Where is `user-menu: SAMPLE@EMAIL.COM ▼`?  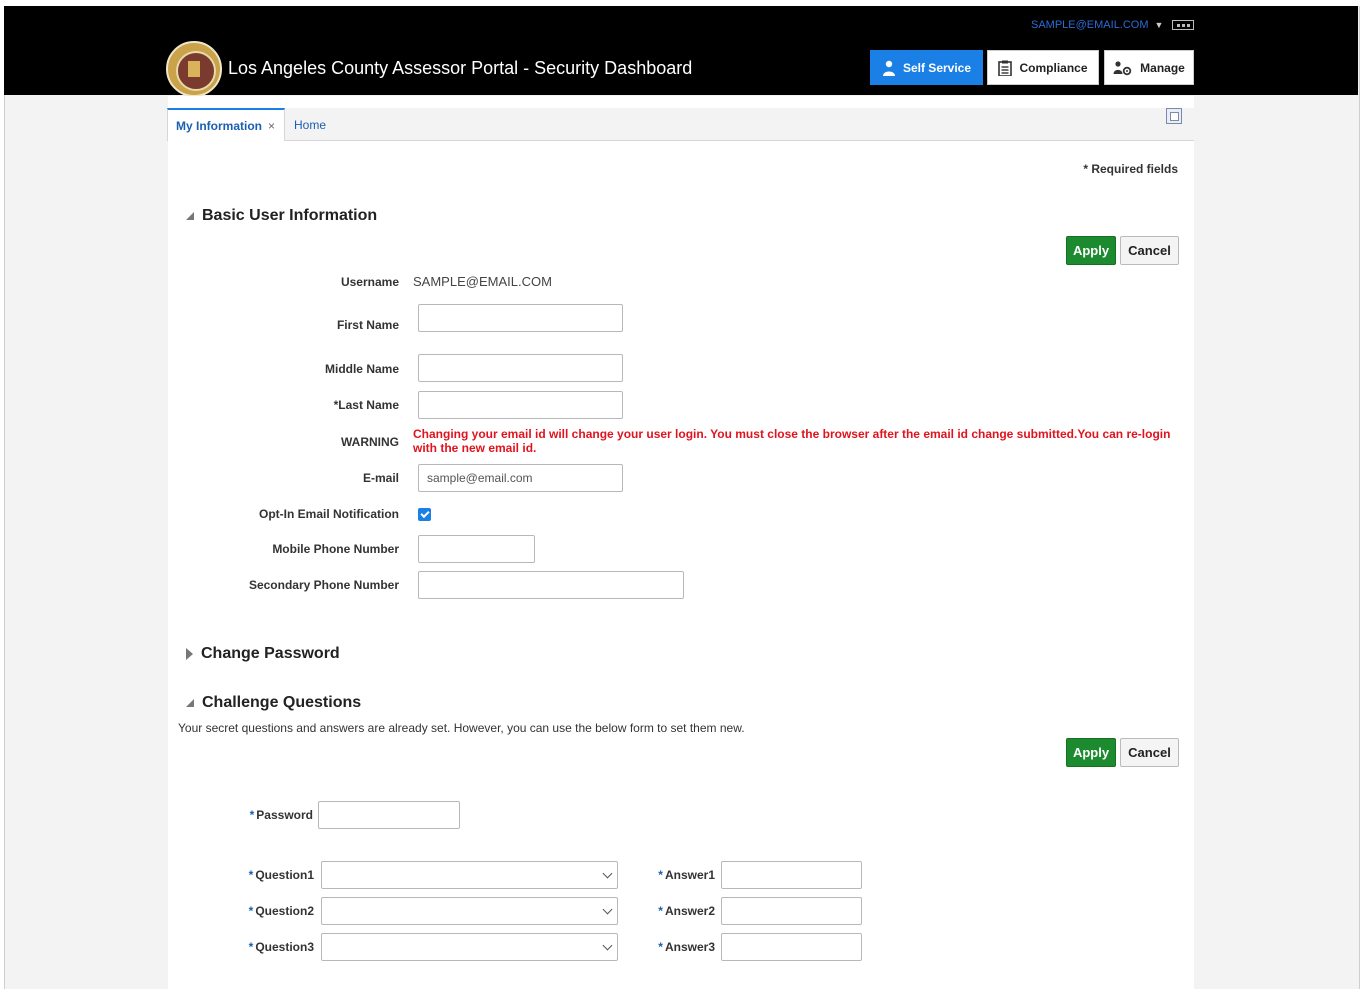
user-menu: SAMPLE@EMAIL.COM ▼ is located at coordinates (1097, 25).